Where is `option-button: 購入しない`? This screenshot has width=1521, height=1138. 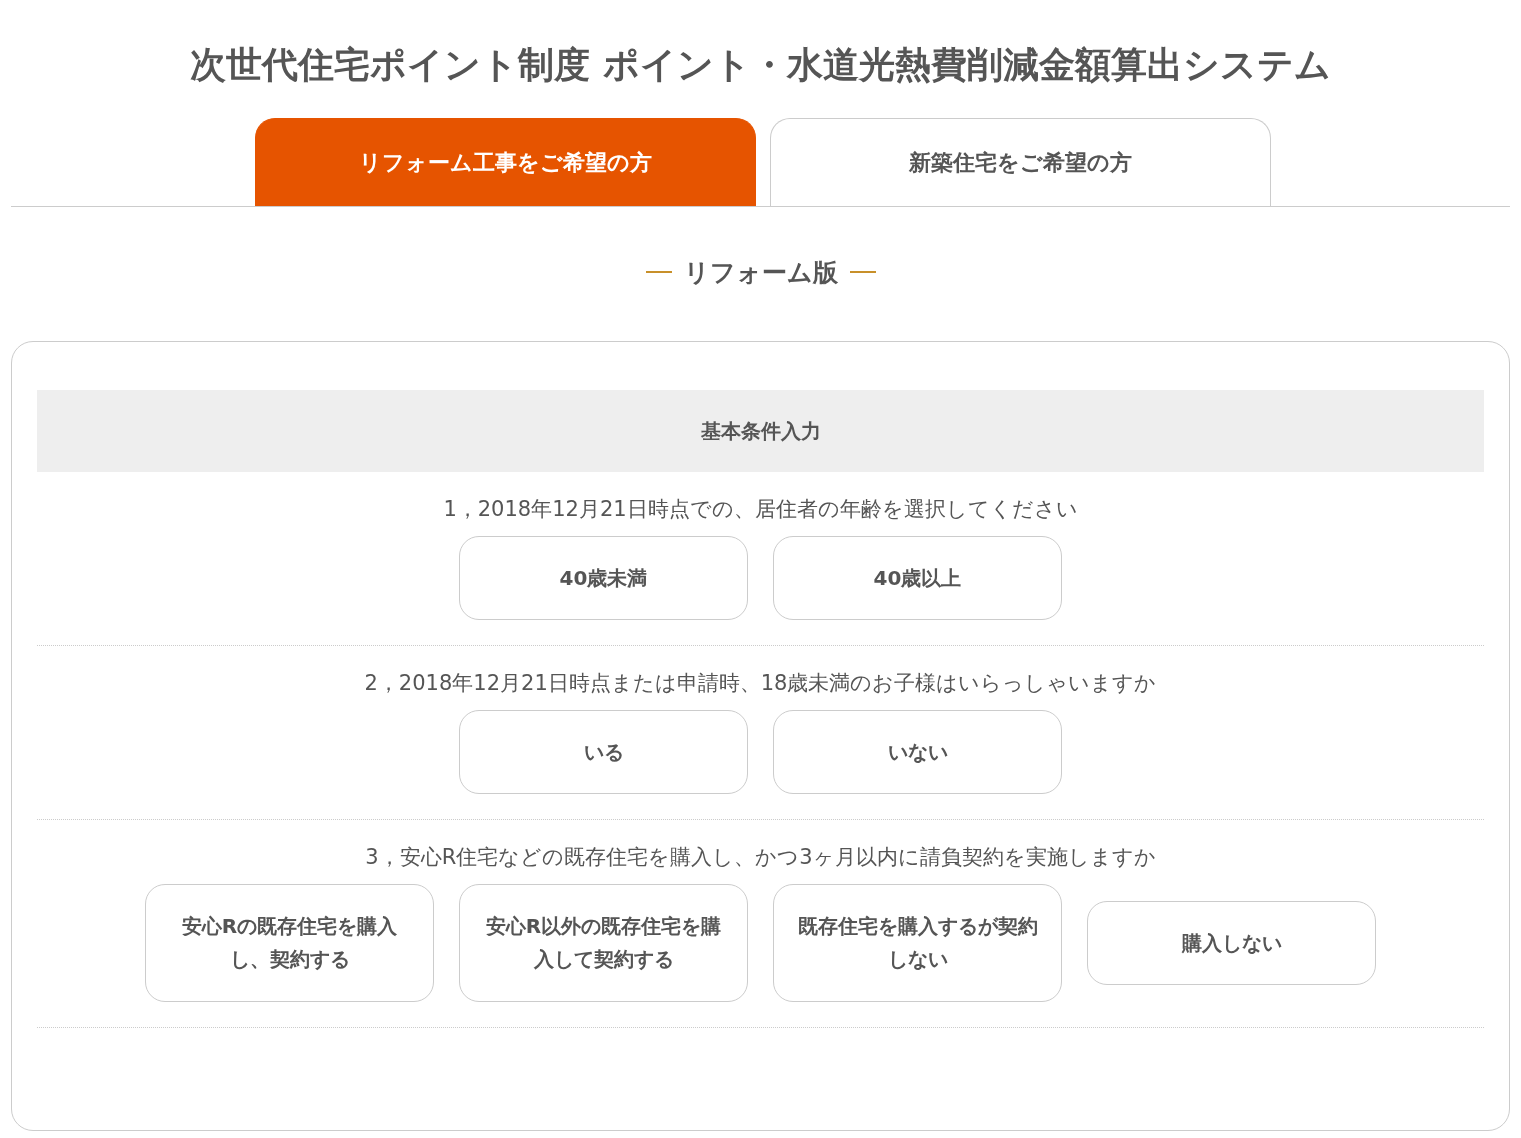
option-button: 購入しない is located at coordinates (1231, 943).